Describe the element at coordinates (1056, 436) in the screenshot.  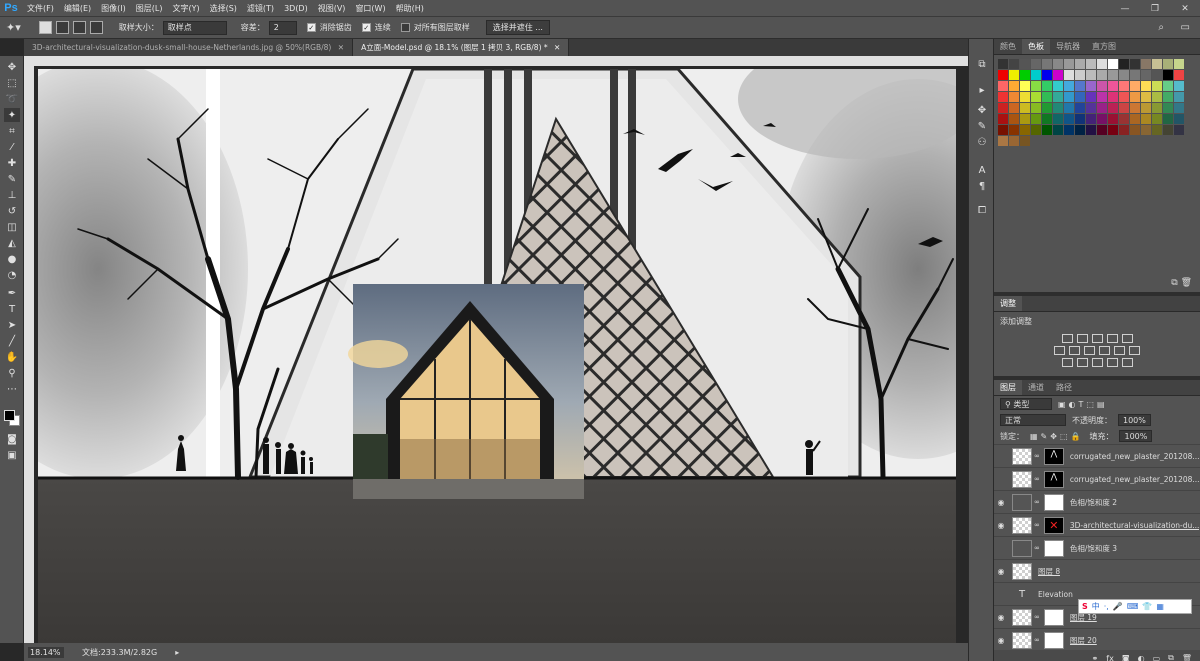
I see `lock-icons: ▦✎✥⬚🔒` at that location.